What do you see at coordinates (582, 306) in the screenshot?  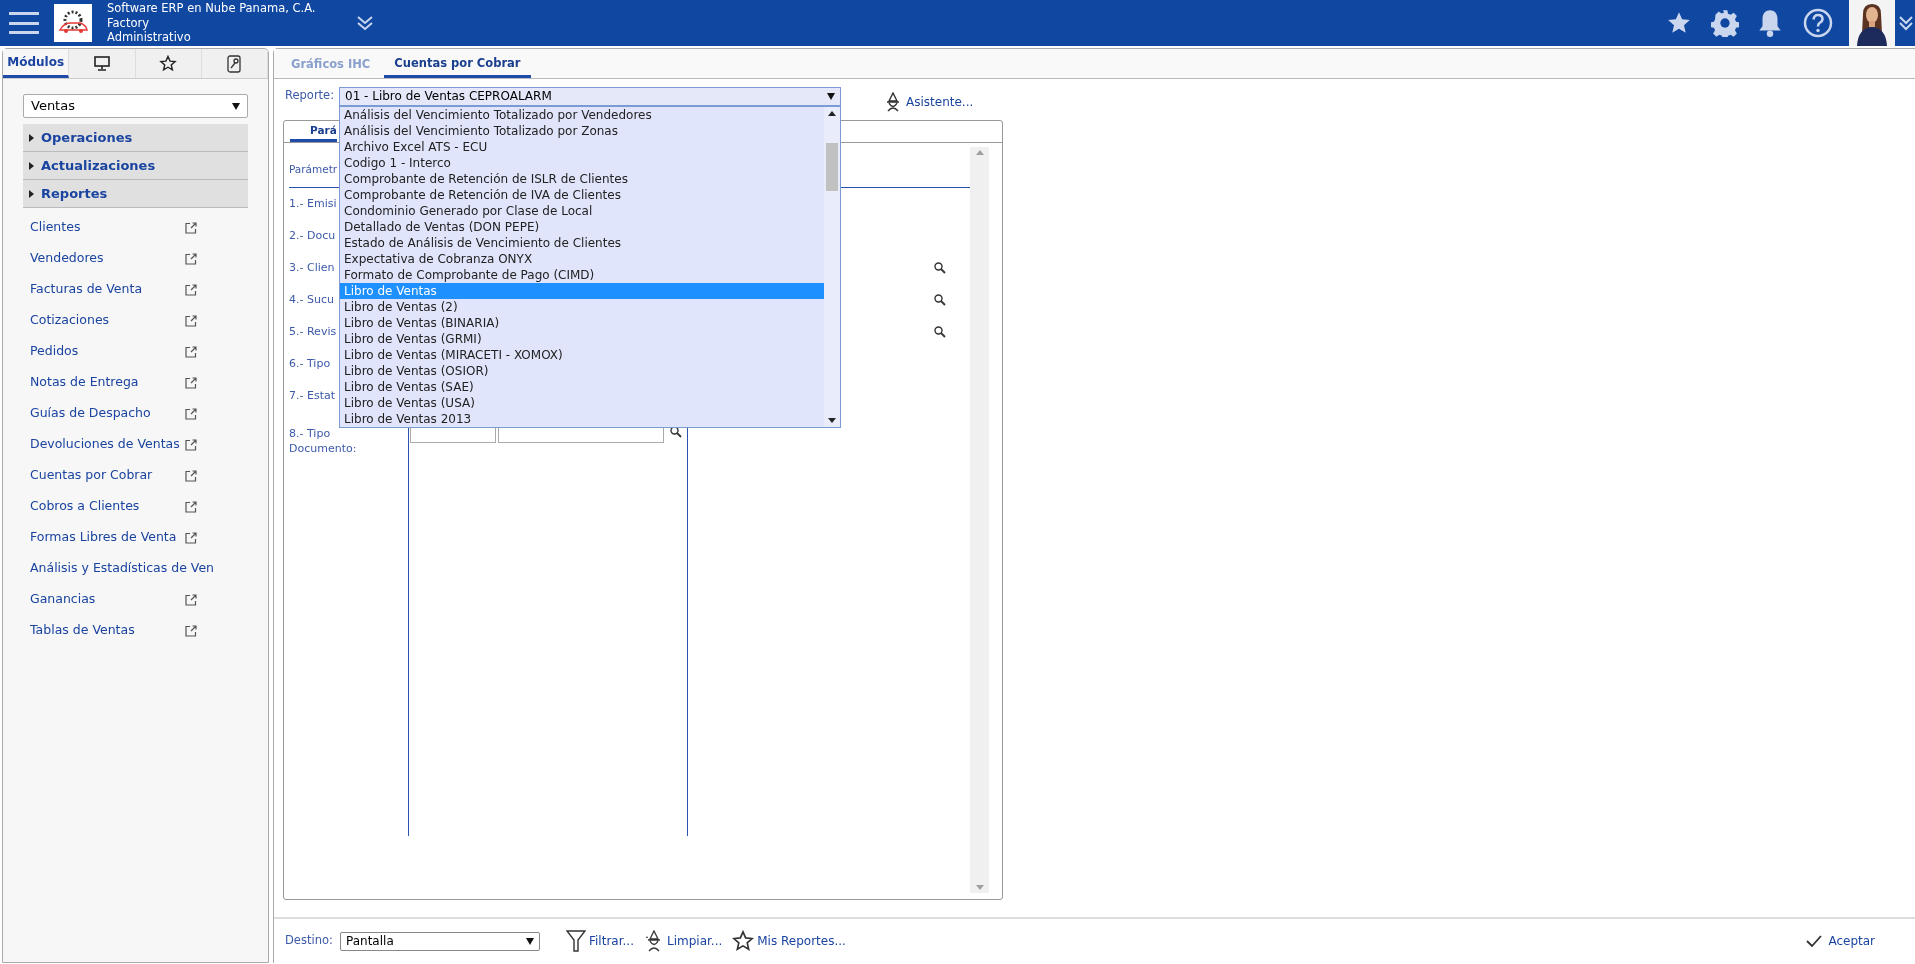 I see `dropdown-option: Libro de Ventas (2)` at bounding box center [582, 306].